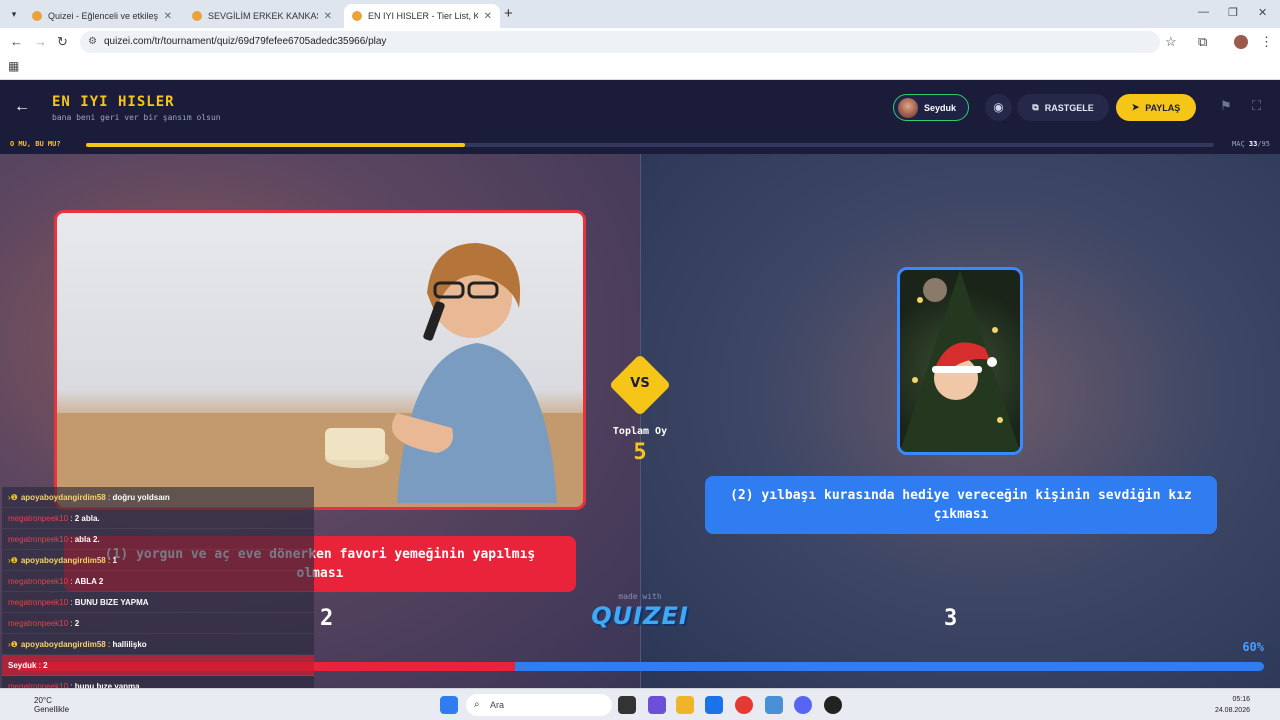 This screenshot has height=720, width=1280. Describe the element at coordinates (113, 102) in the screenshot. I see `quiz-title: EN IYI HISLER` at that location.